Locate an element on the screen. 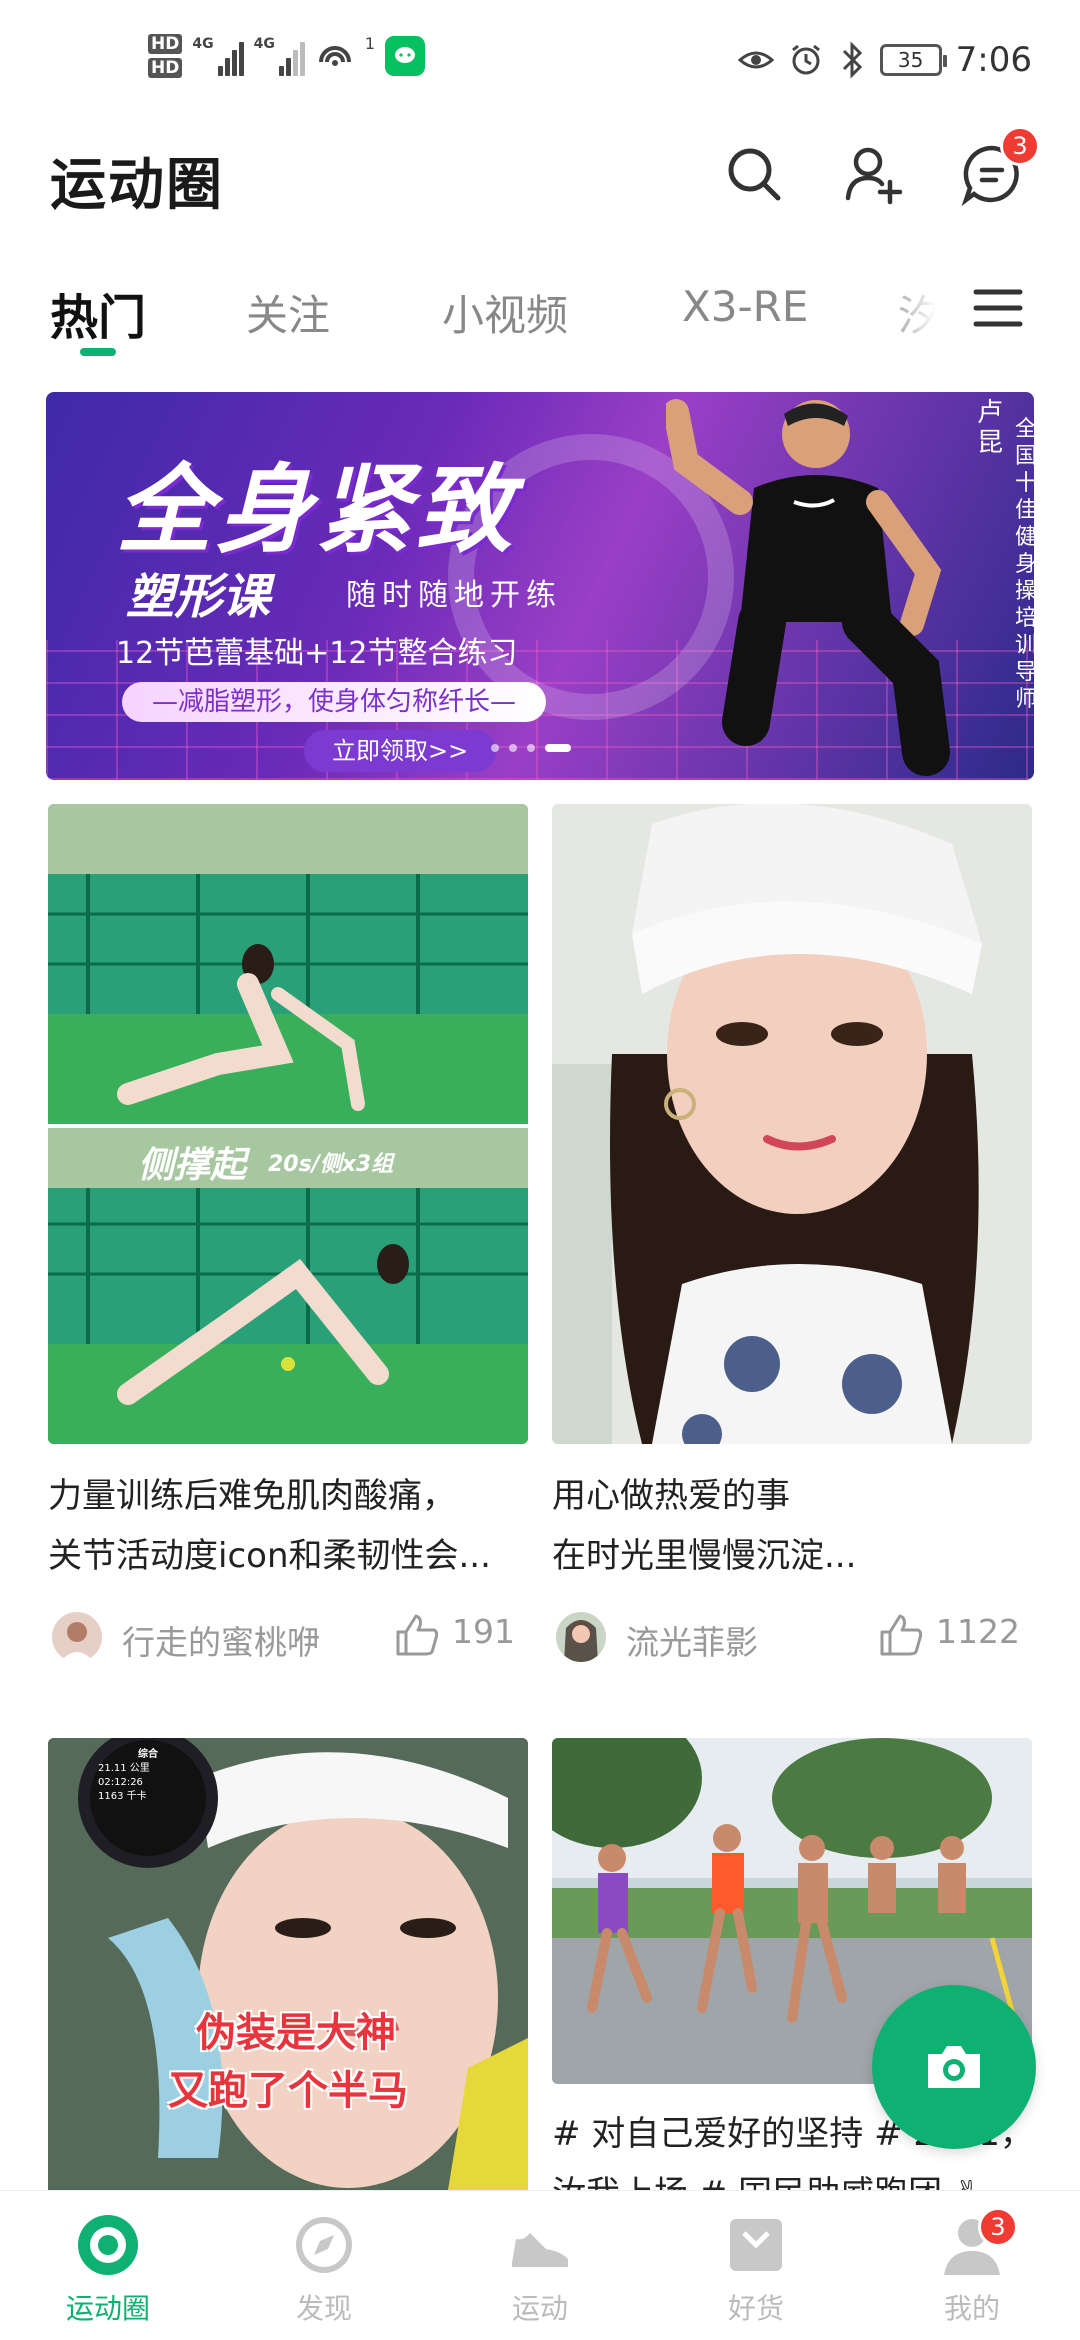 The height and width of the screenshot is (2340, 1080). battery-icon: 35 is located at coordinates (913, 60).